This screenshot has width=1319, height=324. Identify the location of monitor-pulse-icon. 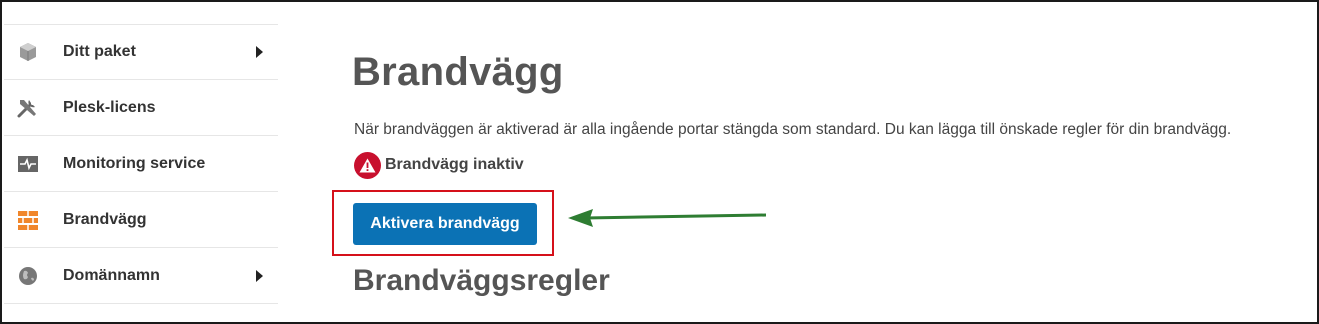
(28, 164).